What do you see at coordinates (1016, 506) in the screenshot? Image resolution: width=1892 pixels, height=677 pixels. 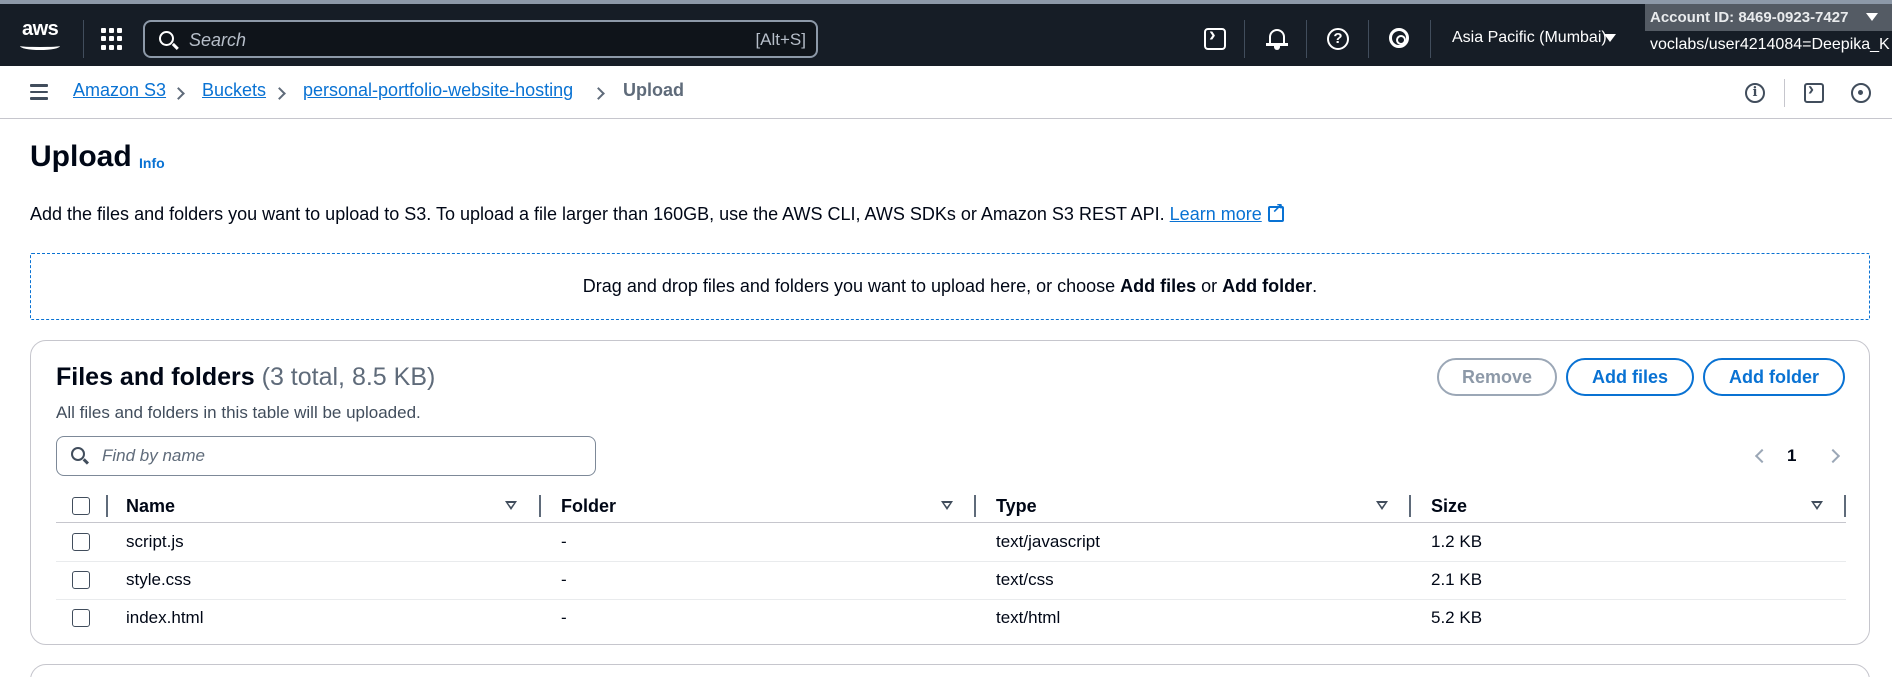 I see `column-type: Type` at bounding box center [1016, 506].